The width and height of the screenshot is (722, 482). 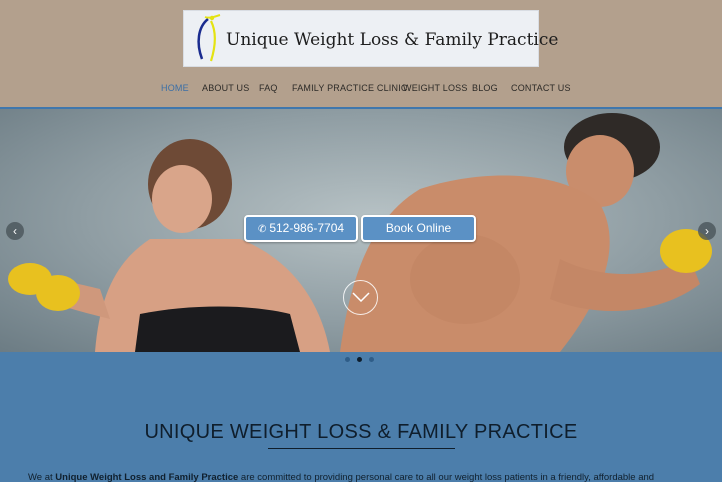 What do you see at coordinates (361, 432) in the screenshot?
I see `section-title: UNIQUE WEIGHT LOSS & FAMILY PRACTICE` at bounding box center [361, 432].